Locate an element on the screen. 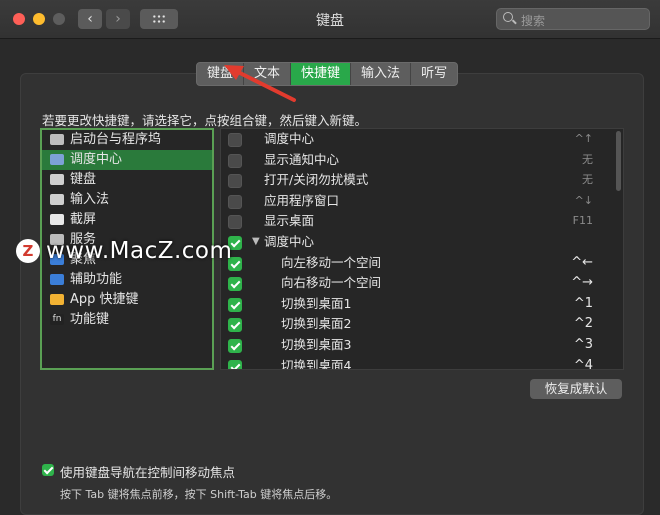  category-item: 截屏 is located at coordinates (127, 220).